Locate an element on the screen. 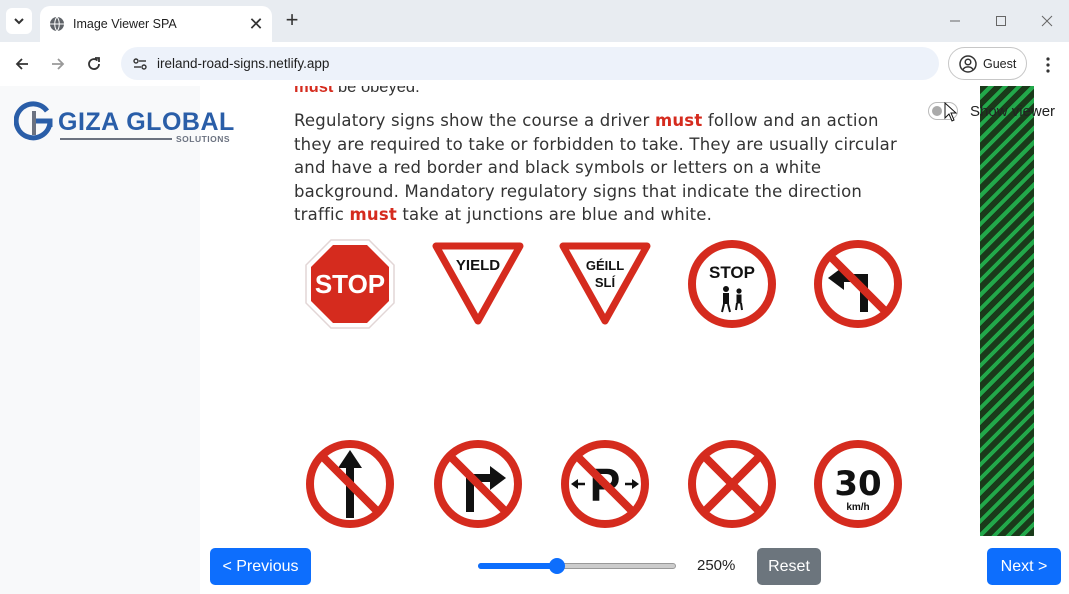  zoom-slider-thumb is located at coordinates (556, 566).